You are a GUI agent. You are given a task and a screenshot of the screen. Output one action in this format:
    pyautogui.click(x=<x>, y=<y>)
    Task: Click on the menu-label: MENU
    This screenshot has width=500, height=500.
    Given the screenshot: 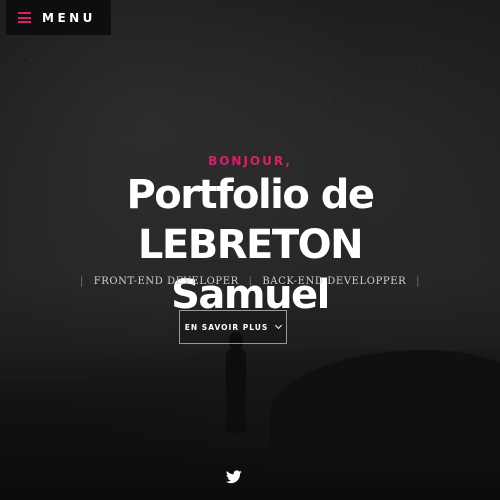 What is the action you would take?
    pyautogui.click(x=69, y=17)
    